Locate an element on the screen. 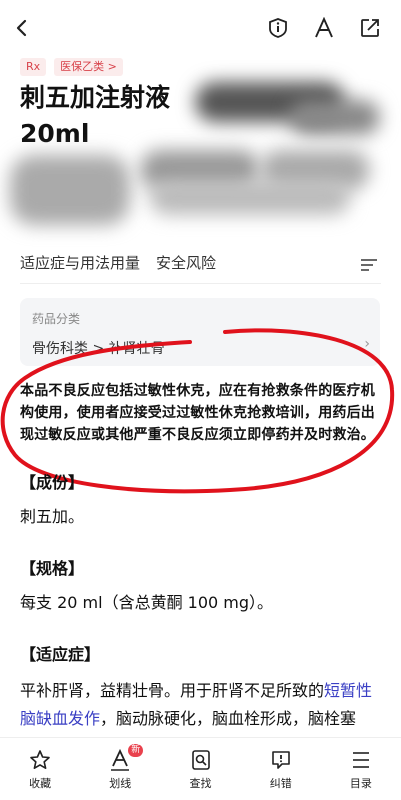 Image resolution: width=401 pixels, height=800 pixels. ingredients-heading: 【成份】 is located at coordinates (52, 482).